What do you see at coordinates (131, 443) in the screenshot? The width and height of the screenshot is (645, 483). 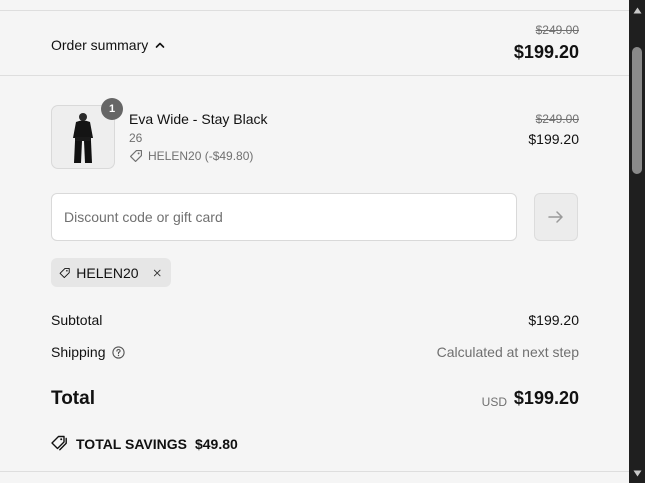 I see `savings-label: TOTAL SAVINGS` at bounding box center [131, 443].